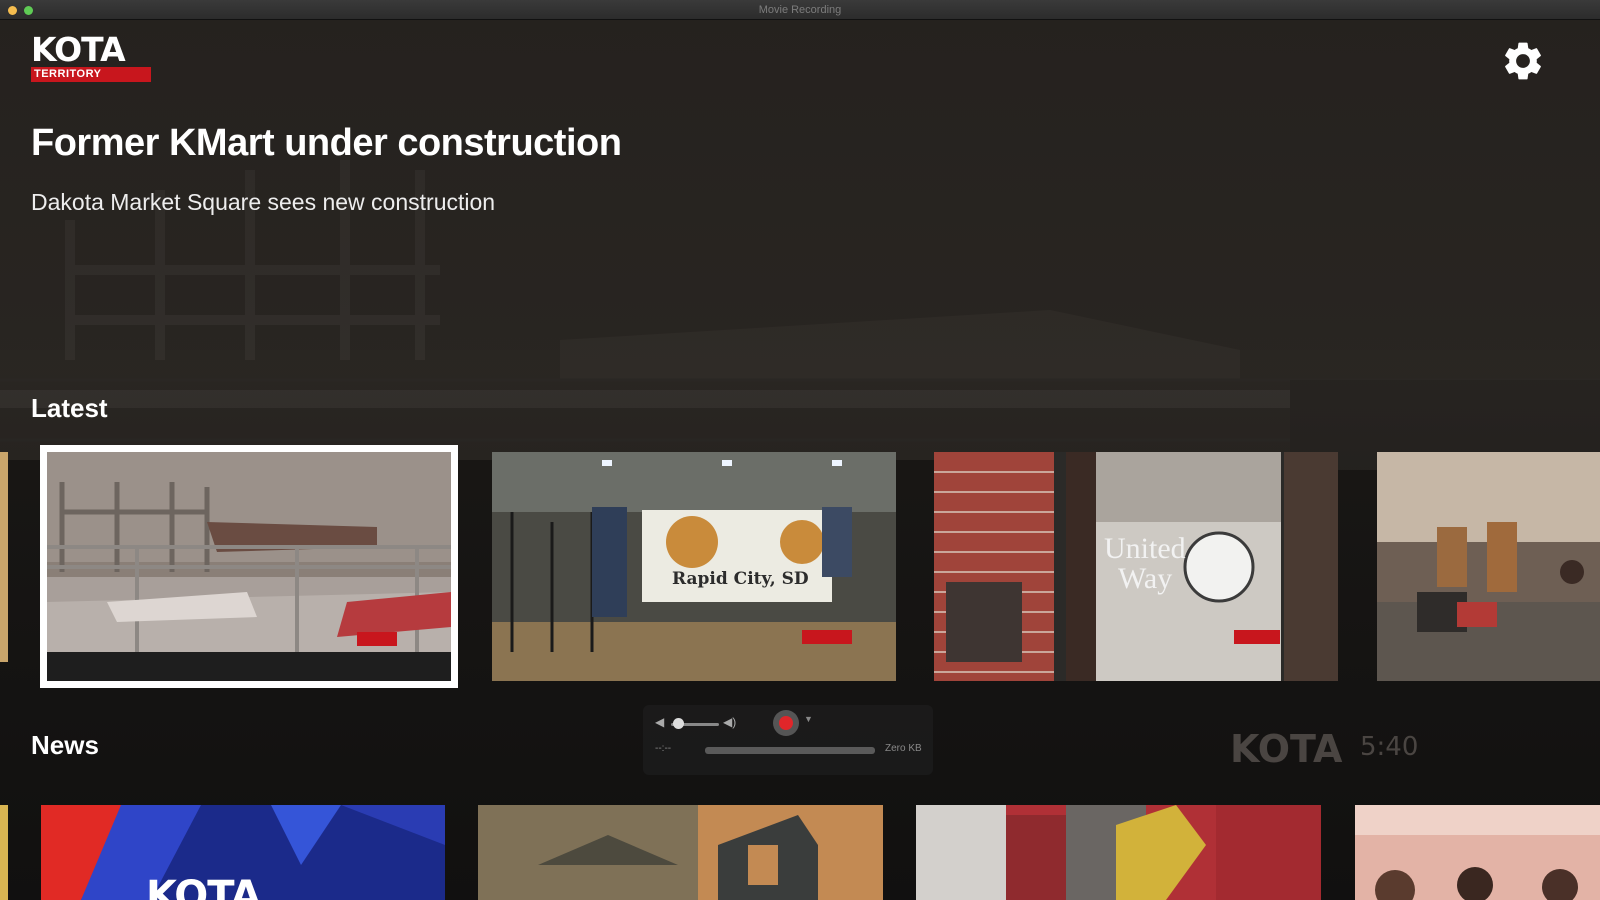 The image size is (1600, 900). I want to click on title-bar: Movie Recording, so click(800, 10).